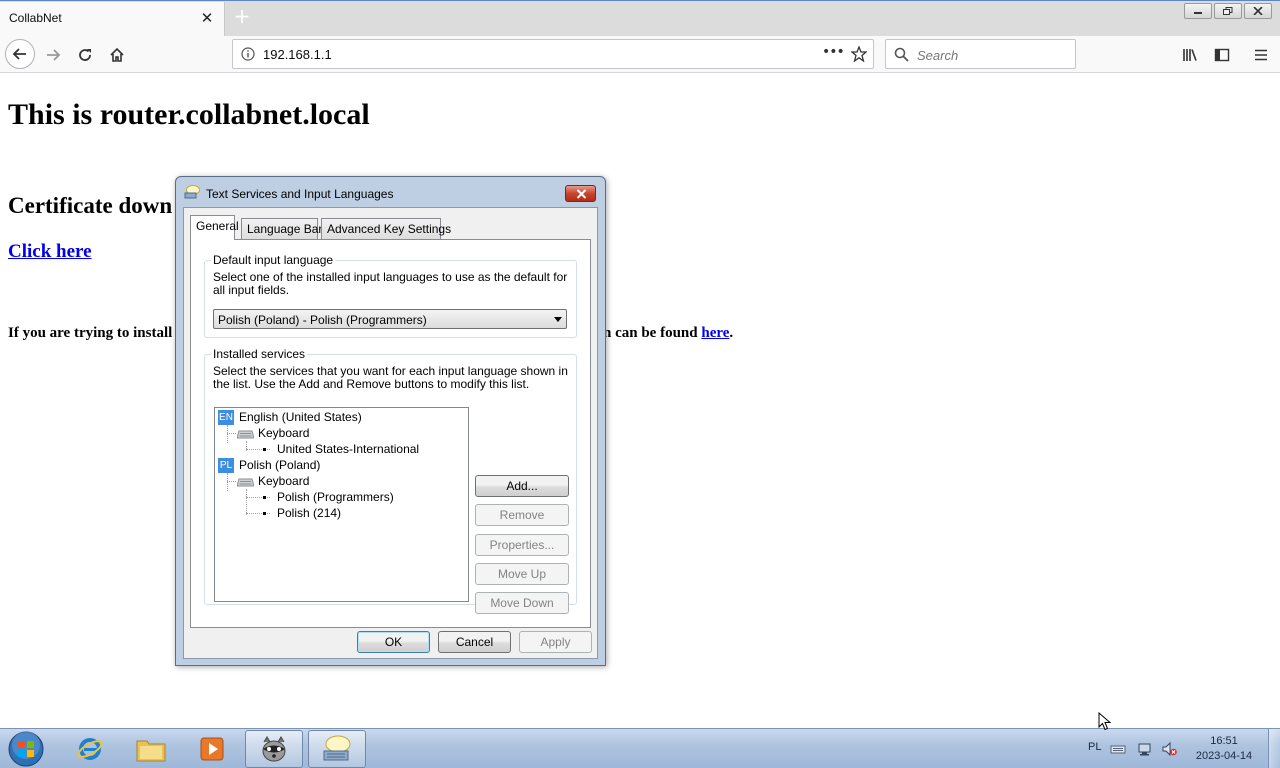 Image resolution: width=1280 pixels, height=768 pixels. I want to click on restore-button, so click(1228, 11).